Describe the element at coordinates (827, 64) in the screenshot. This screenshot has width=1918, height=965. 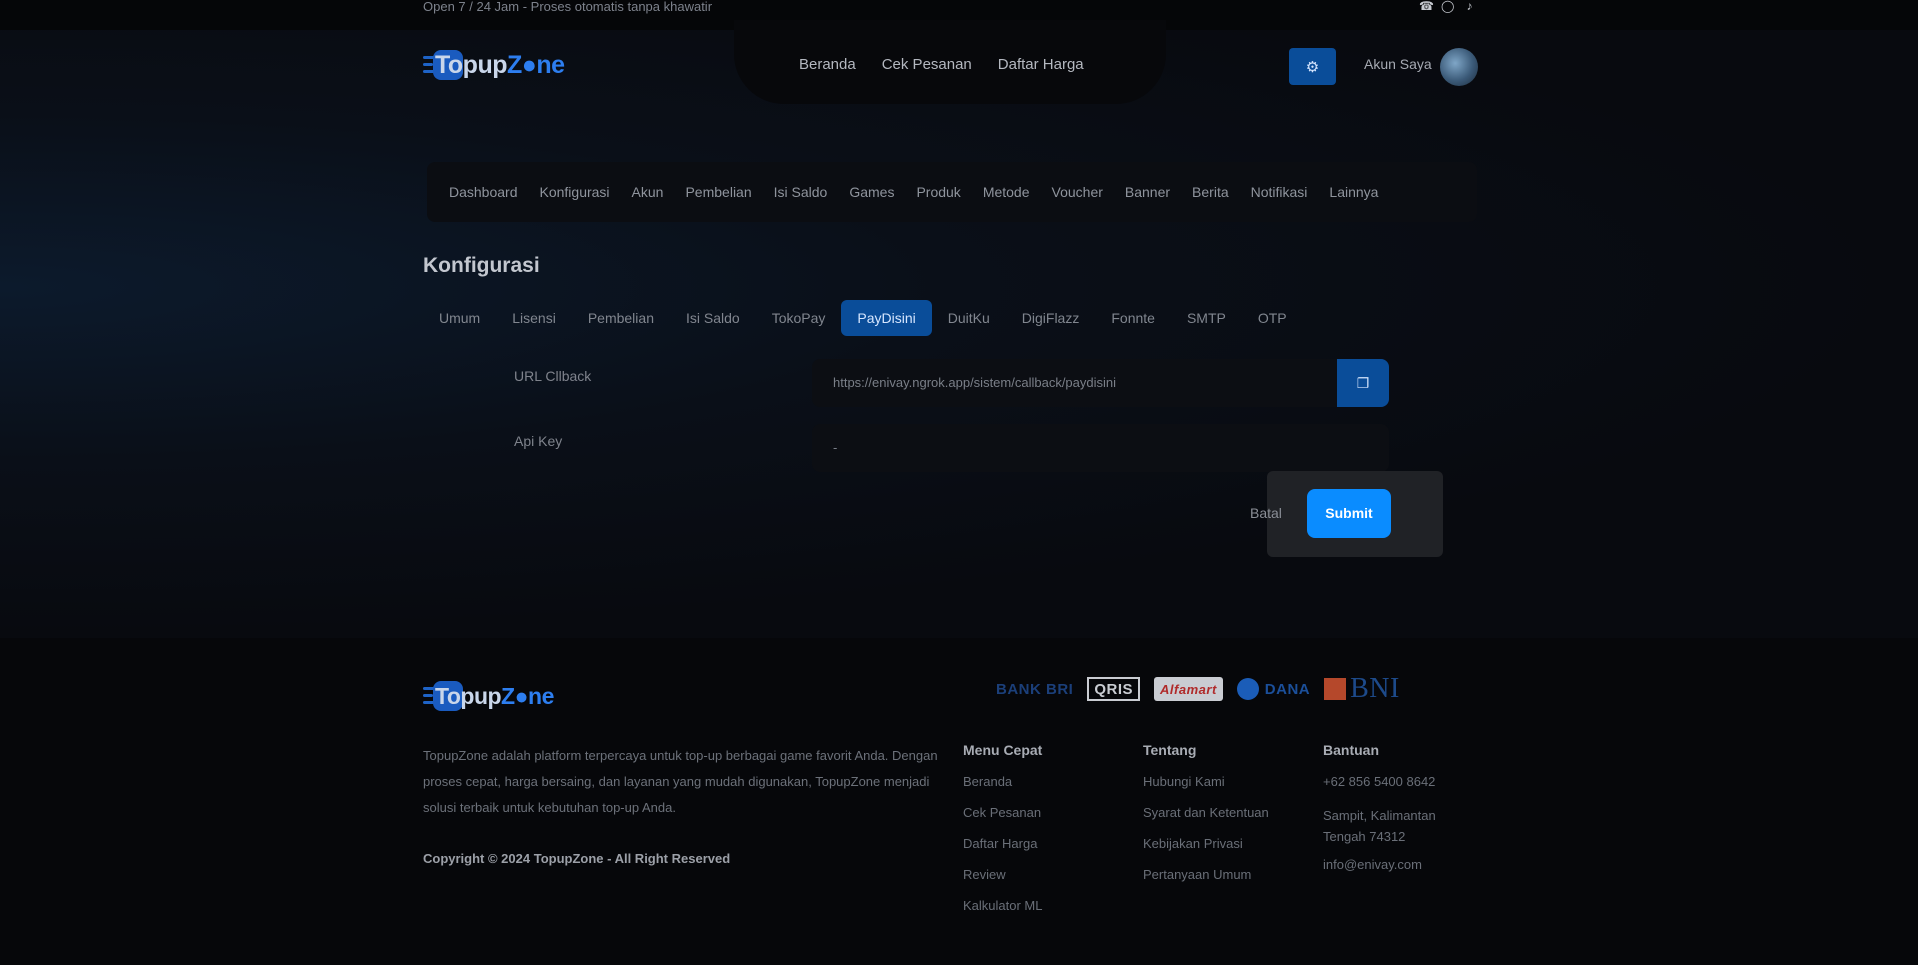
I see `nav-beranda: Beranda` at that location.